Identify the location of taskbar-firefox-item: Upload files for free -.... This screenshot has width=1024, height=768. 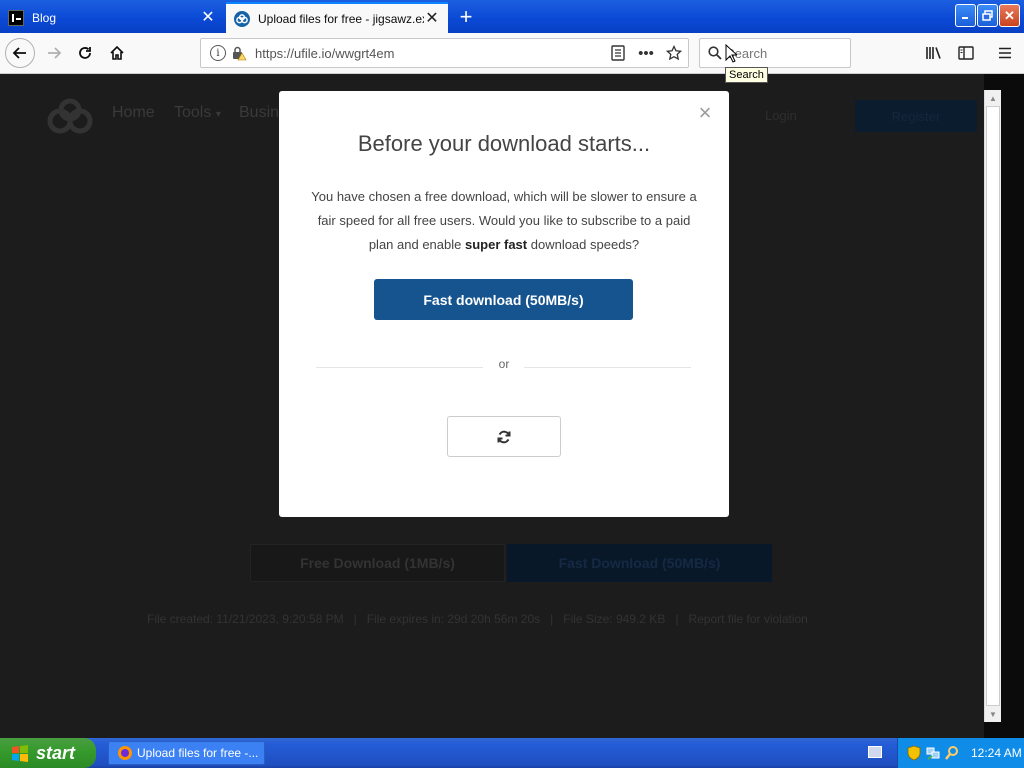
(186, 753).